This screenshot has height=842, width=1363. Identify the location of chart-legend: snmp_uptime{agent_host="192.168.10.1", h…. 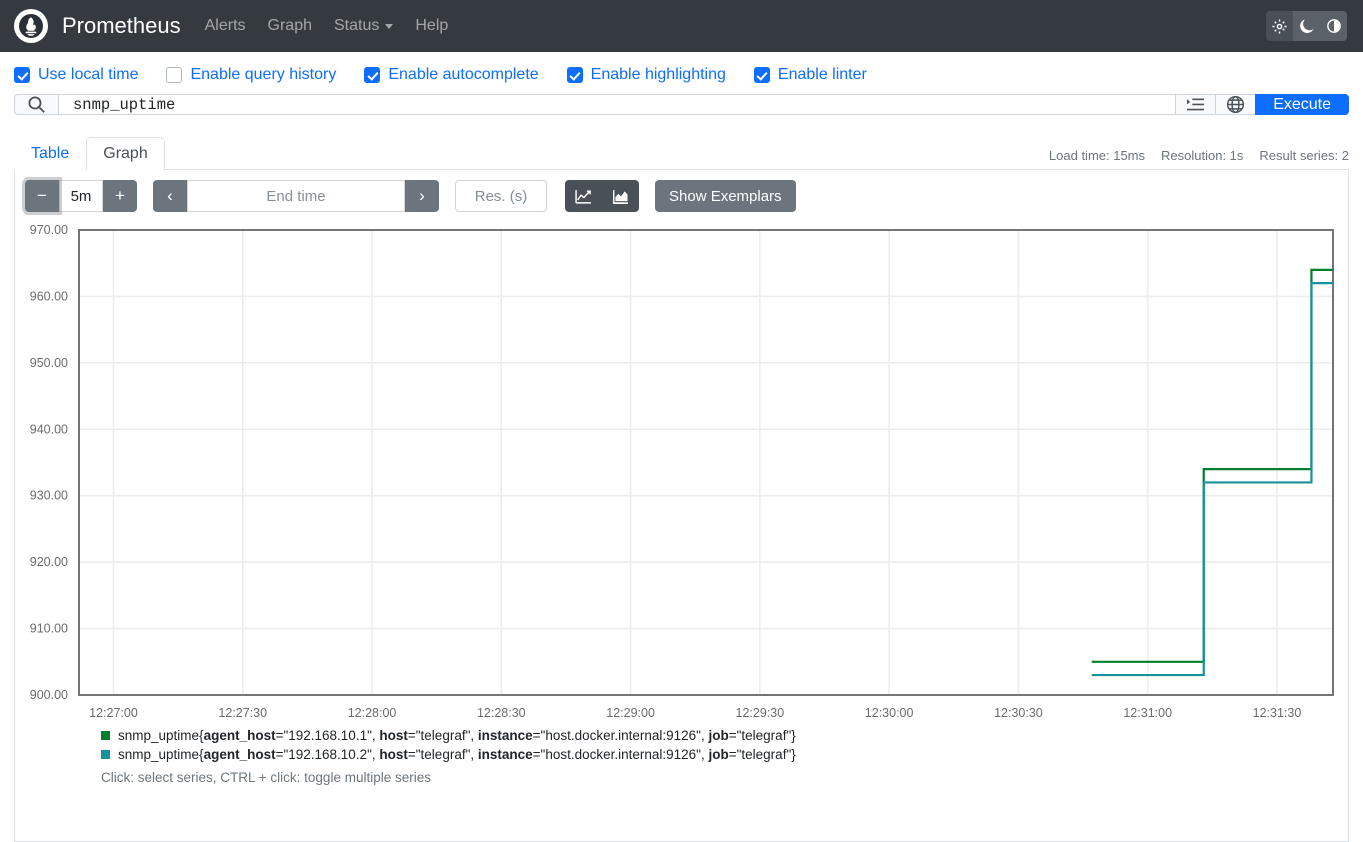
(681, 752).